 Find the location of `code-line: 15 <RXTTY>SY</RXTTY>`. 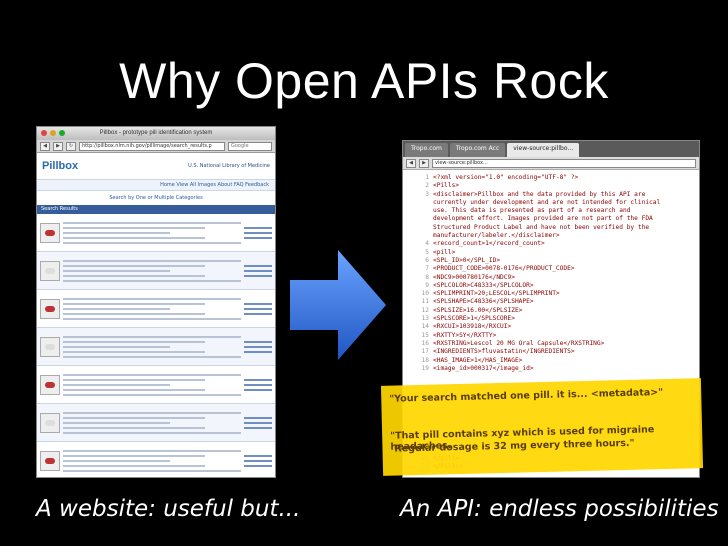

code-line: 15 <RXTTY>SY</RXTTY> is located at coordinates (551, 336).